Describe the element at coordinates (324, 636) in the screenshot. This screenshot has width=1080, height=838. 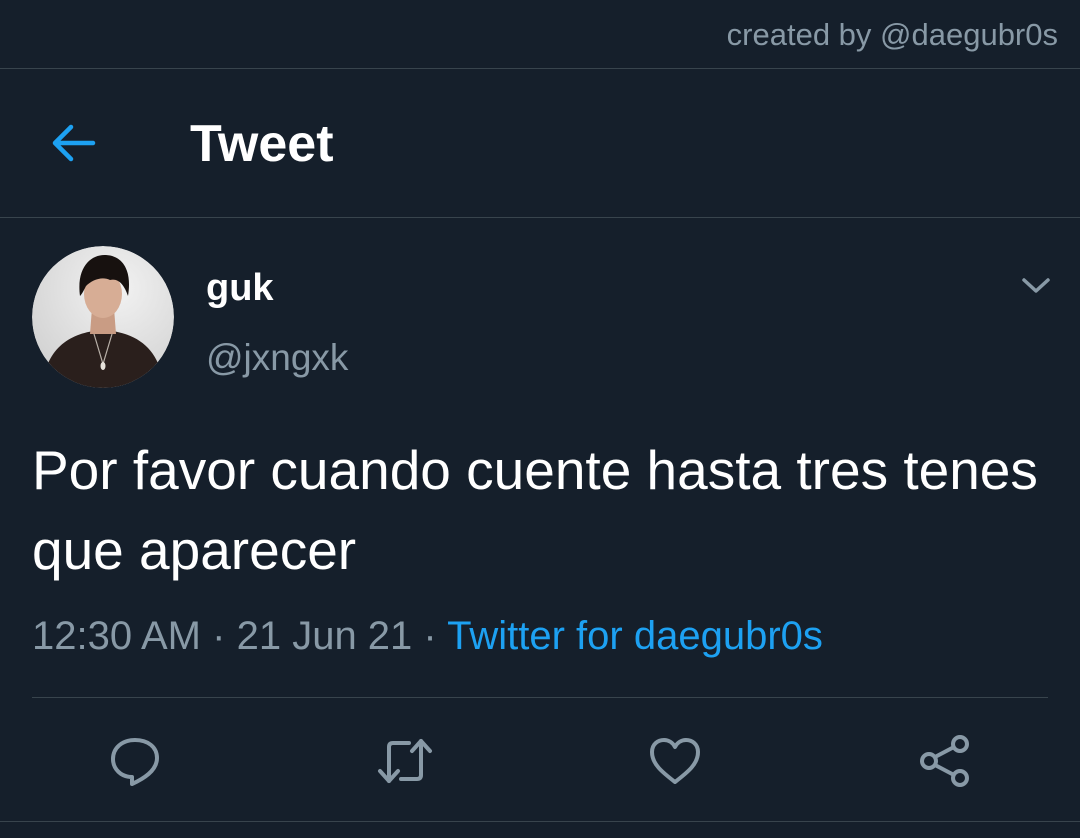
I see `tweet-date: 21 Jun 21` at that location.